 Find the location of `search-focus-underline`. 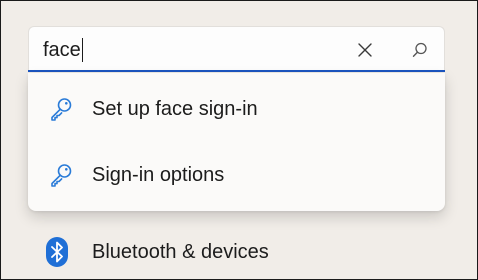

search-focus-underline is located at coordinates (236, 71).